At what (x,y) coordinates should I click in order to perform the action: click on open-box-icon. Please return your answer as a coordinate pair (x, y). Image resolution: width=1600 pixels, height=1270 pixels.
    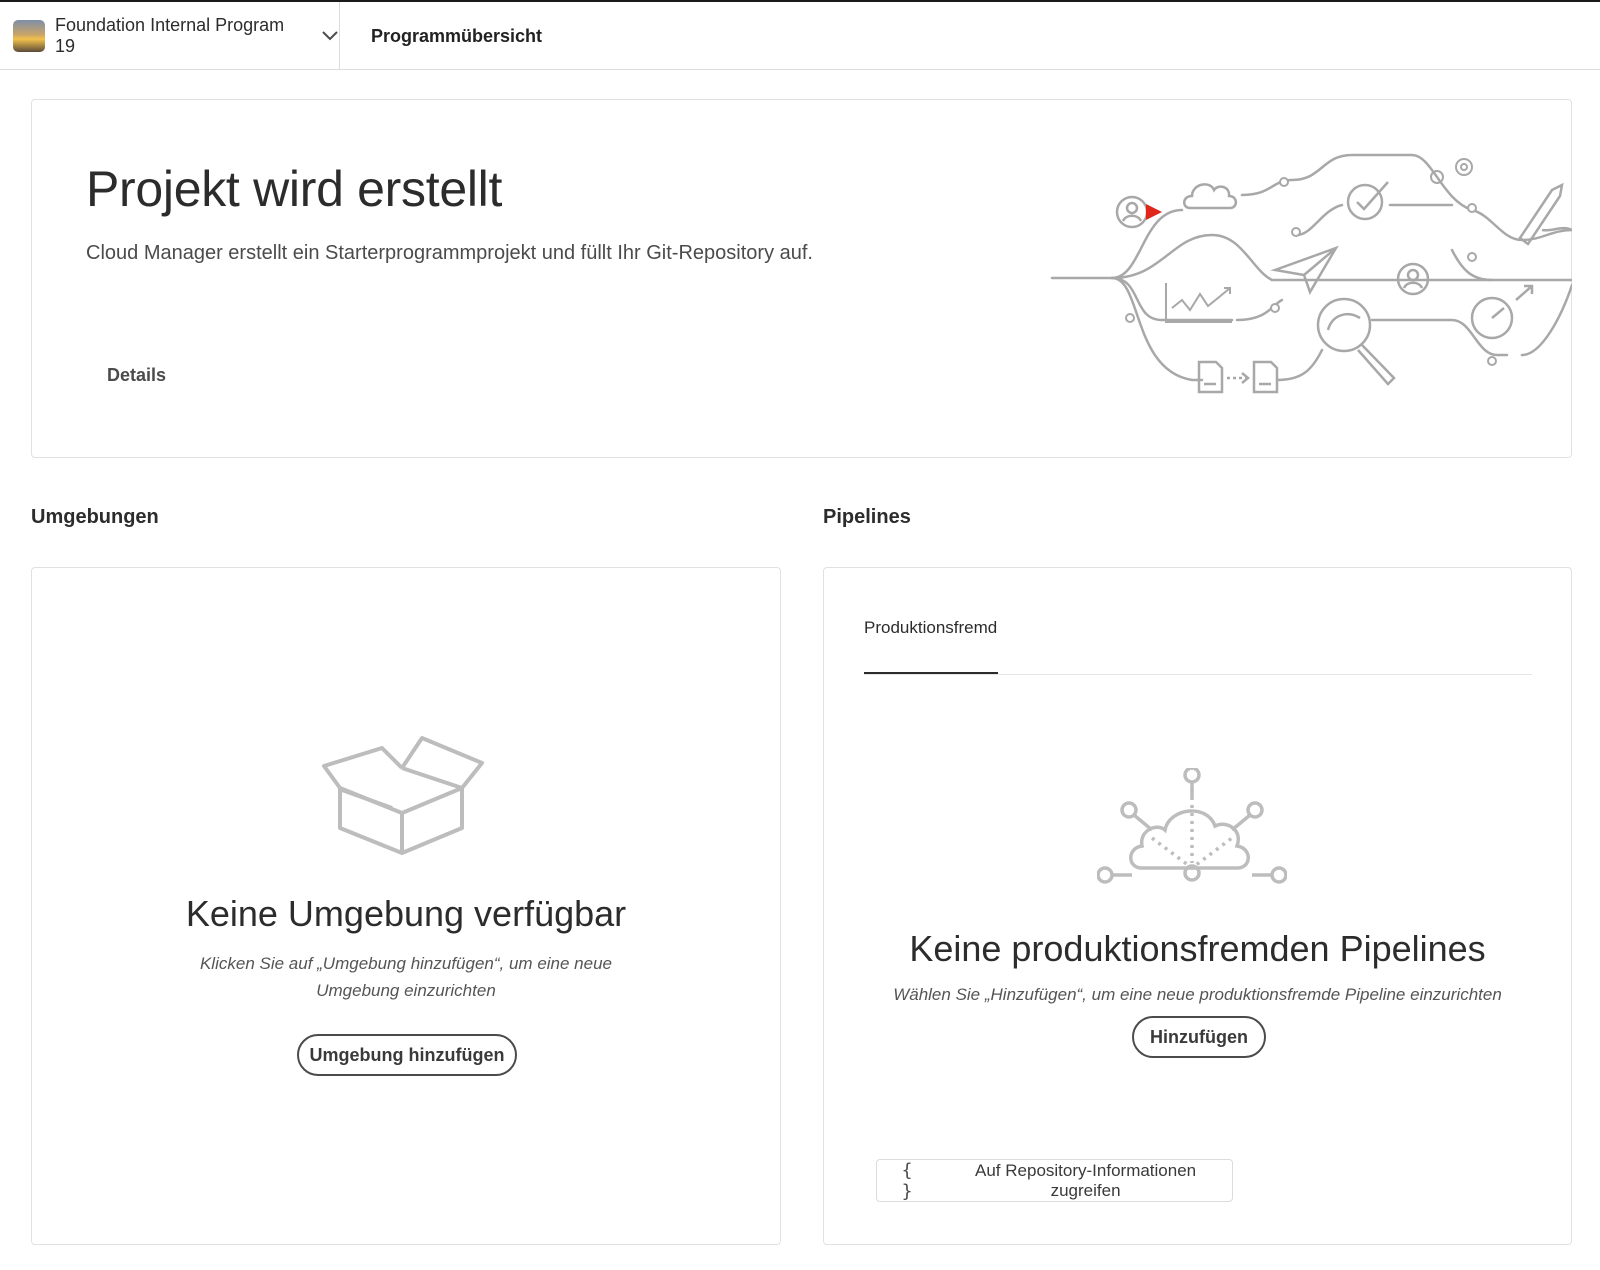
    Looking at the image, I should click on (403, 795).